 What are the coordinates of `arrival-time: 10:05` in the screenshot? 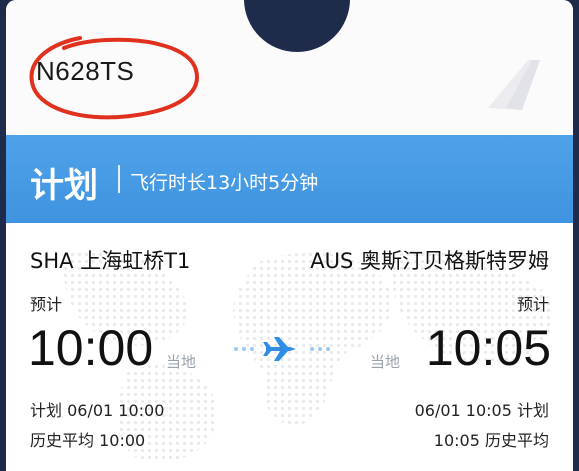 It's located at (488, 348).